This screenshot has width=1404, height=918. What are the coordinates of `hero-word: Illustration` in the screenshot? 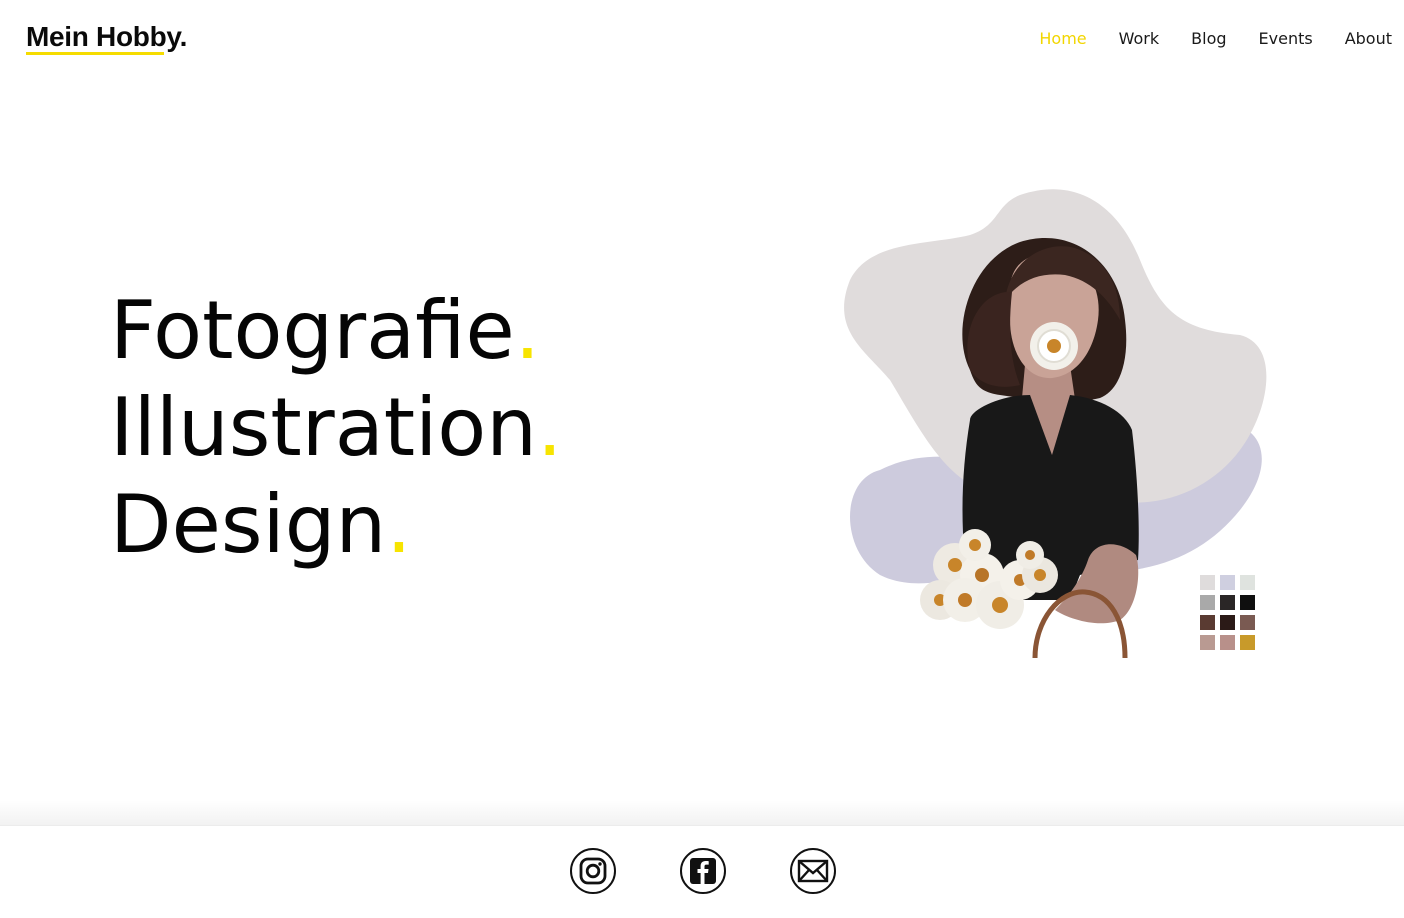 It's located at (323, 427).